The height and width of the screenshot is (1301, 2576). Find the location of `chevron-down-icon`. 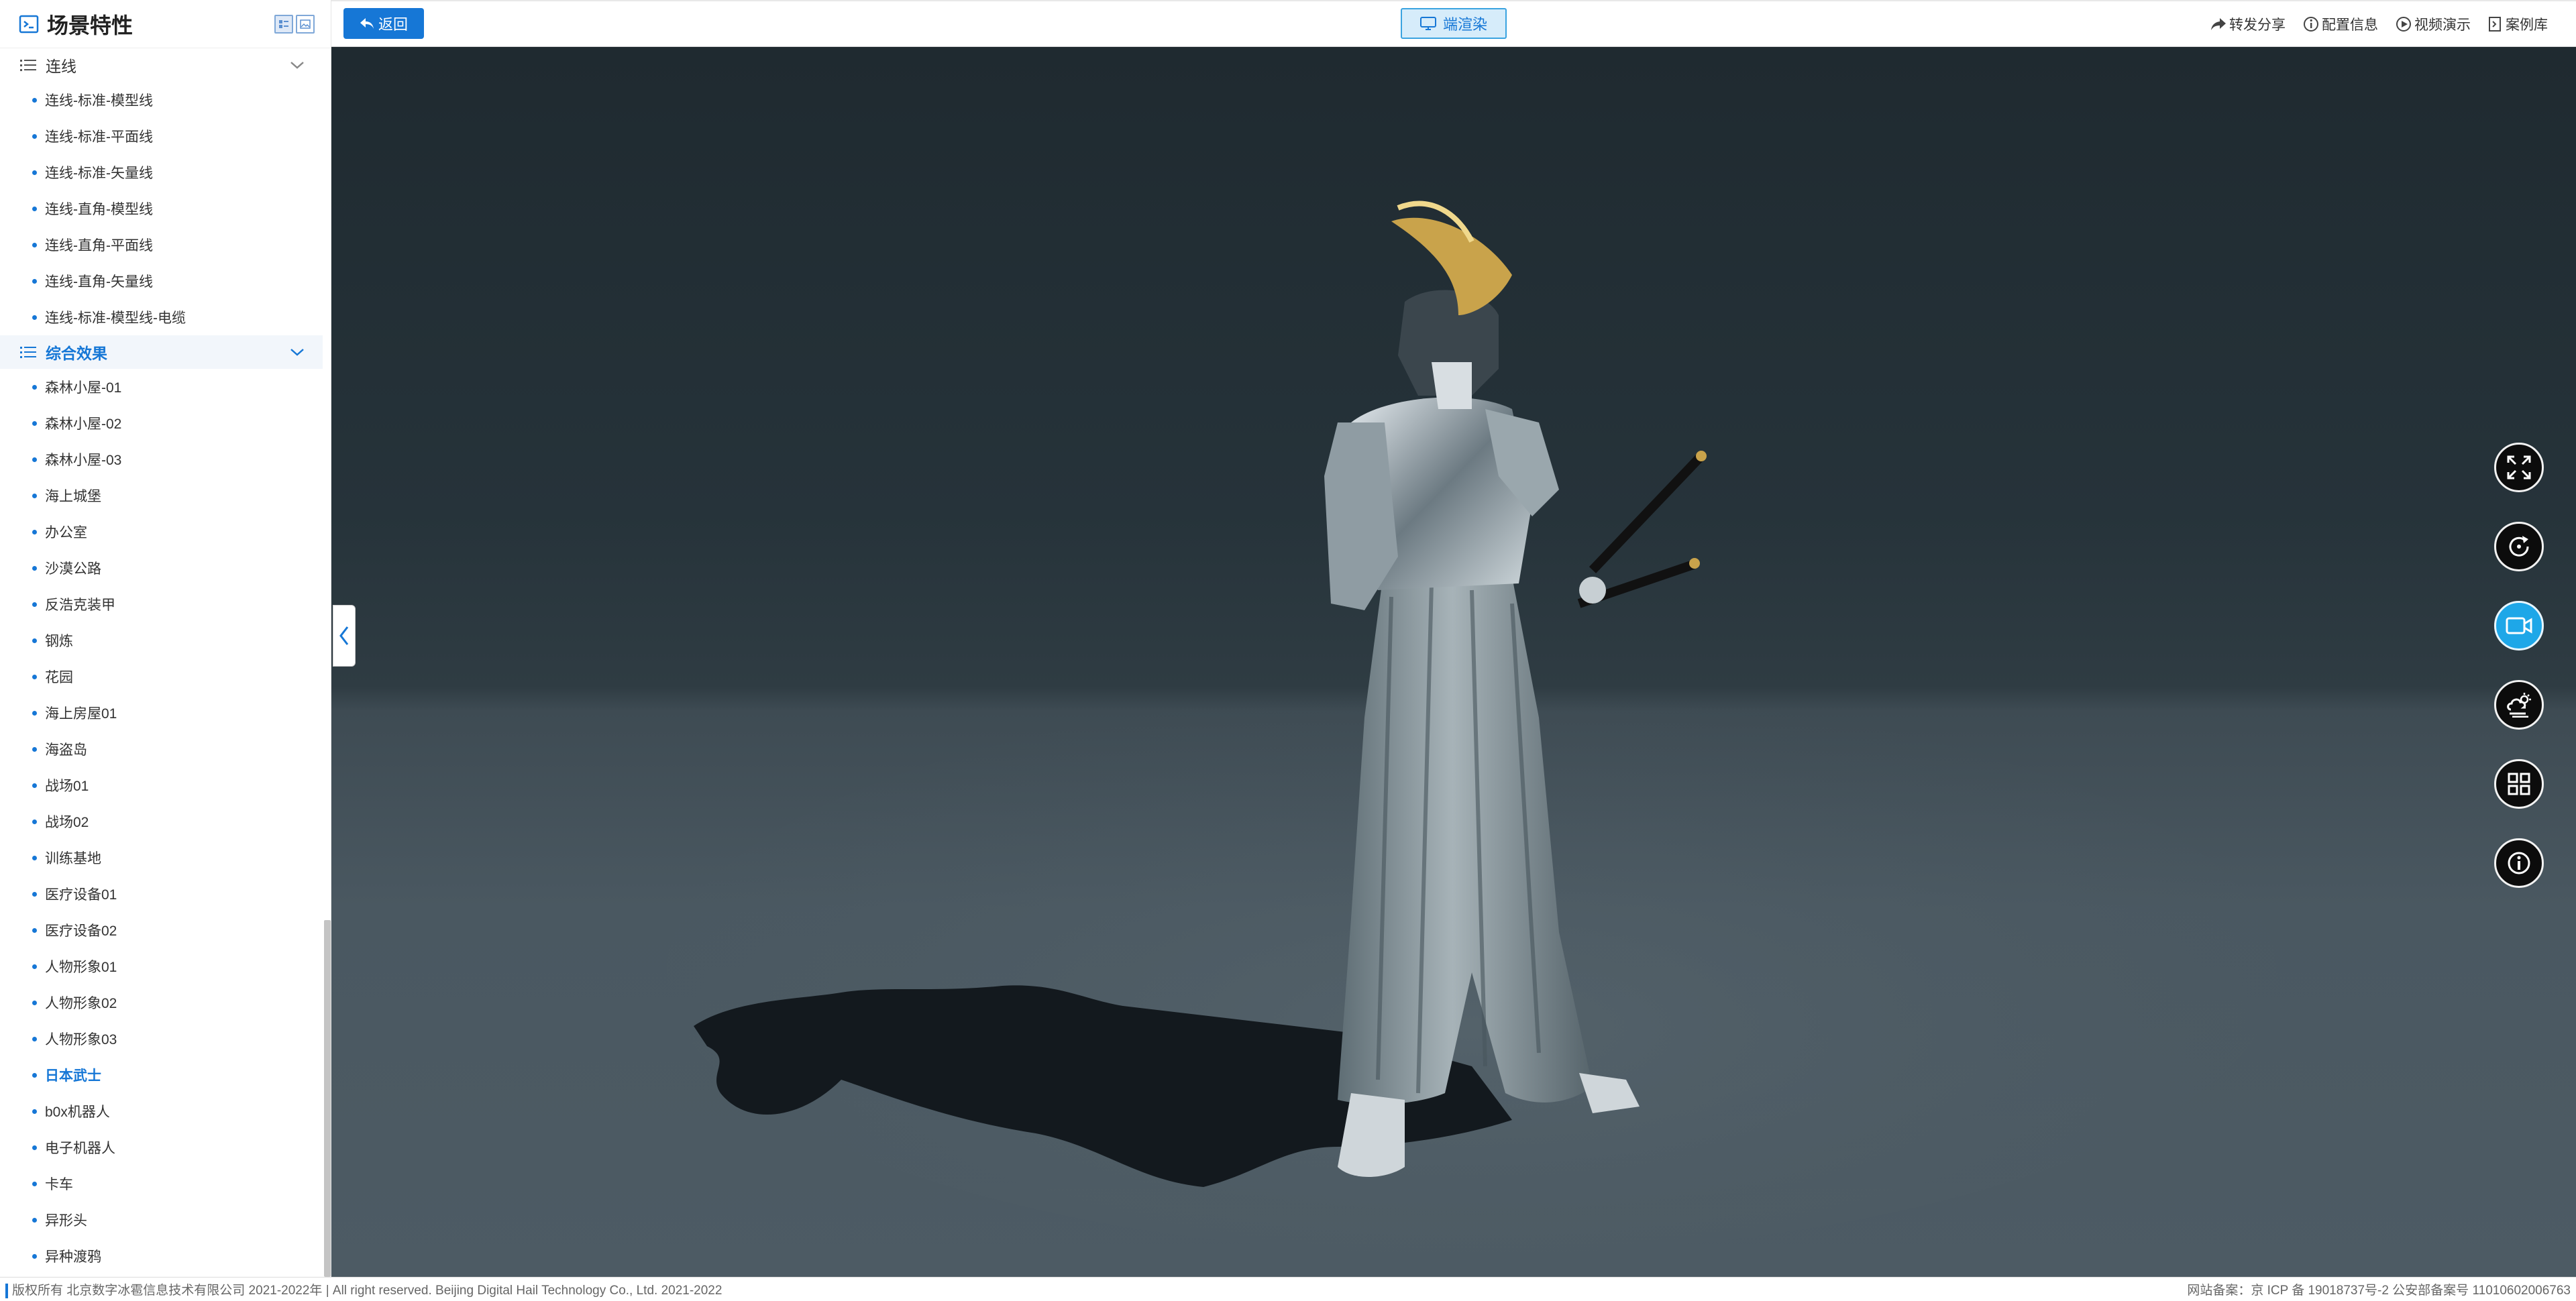

chevron-down-icon is located at coordinates (297, 352).